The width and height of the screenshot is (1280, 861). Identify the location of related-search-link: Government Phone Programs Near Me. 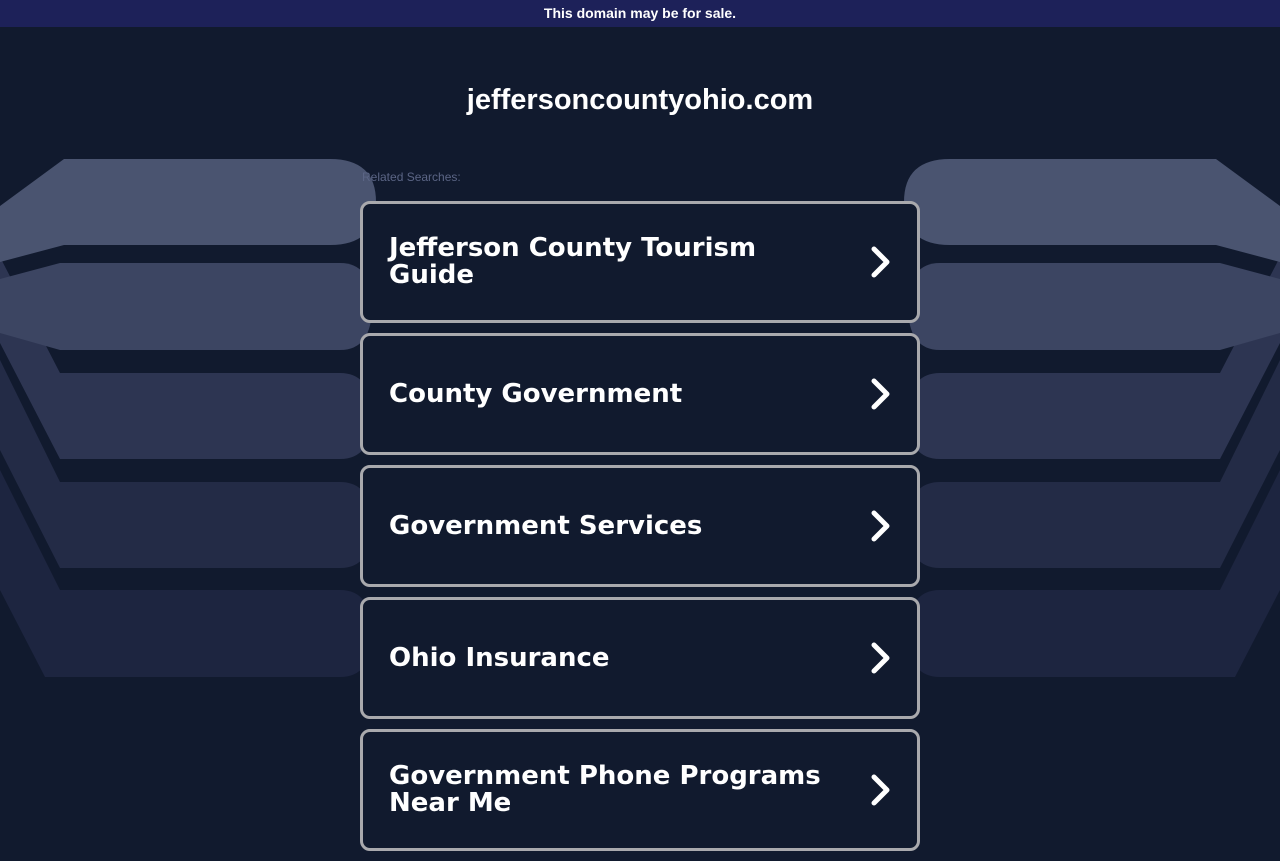
(640, 790).